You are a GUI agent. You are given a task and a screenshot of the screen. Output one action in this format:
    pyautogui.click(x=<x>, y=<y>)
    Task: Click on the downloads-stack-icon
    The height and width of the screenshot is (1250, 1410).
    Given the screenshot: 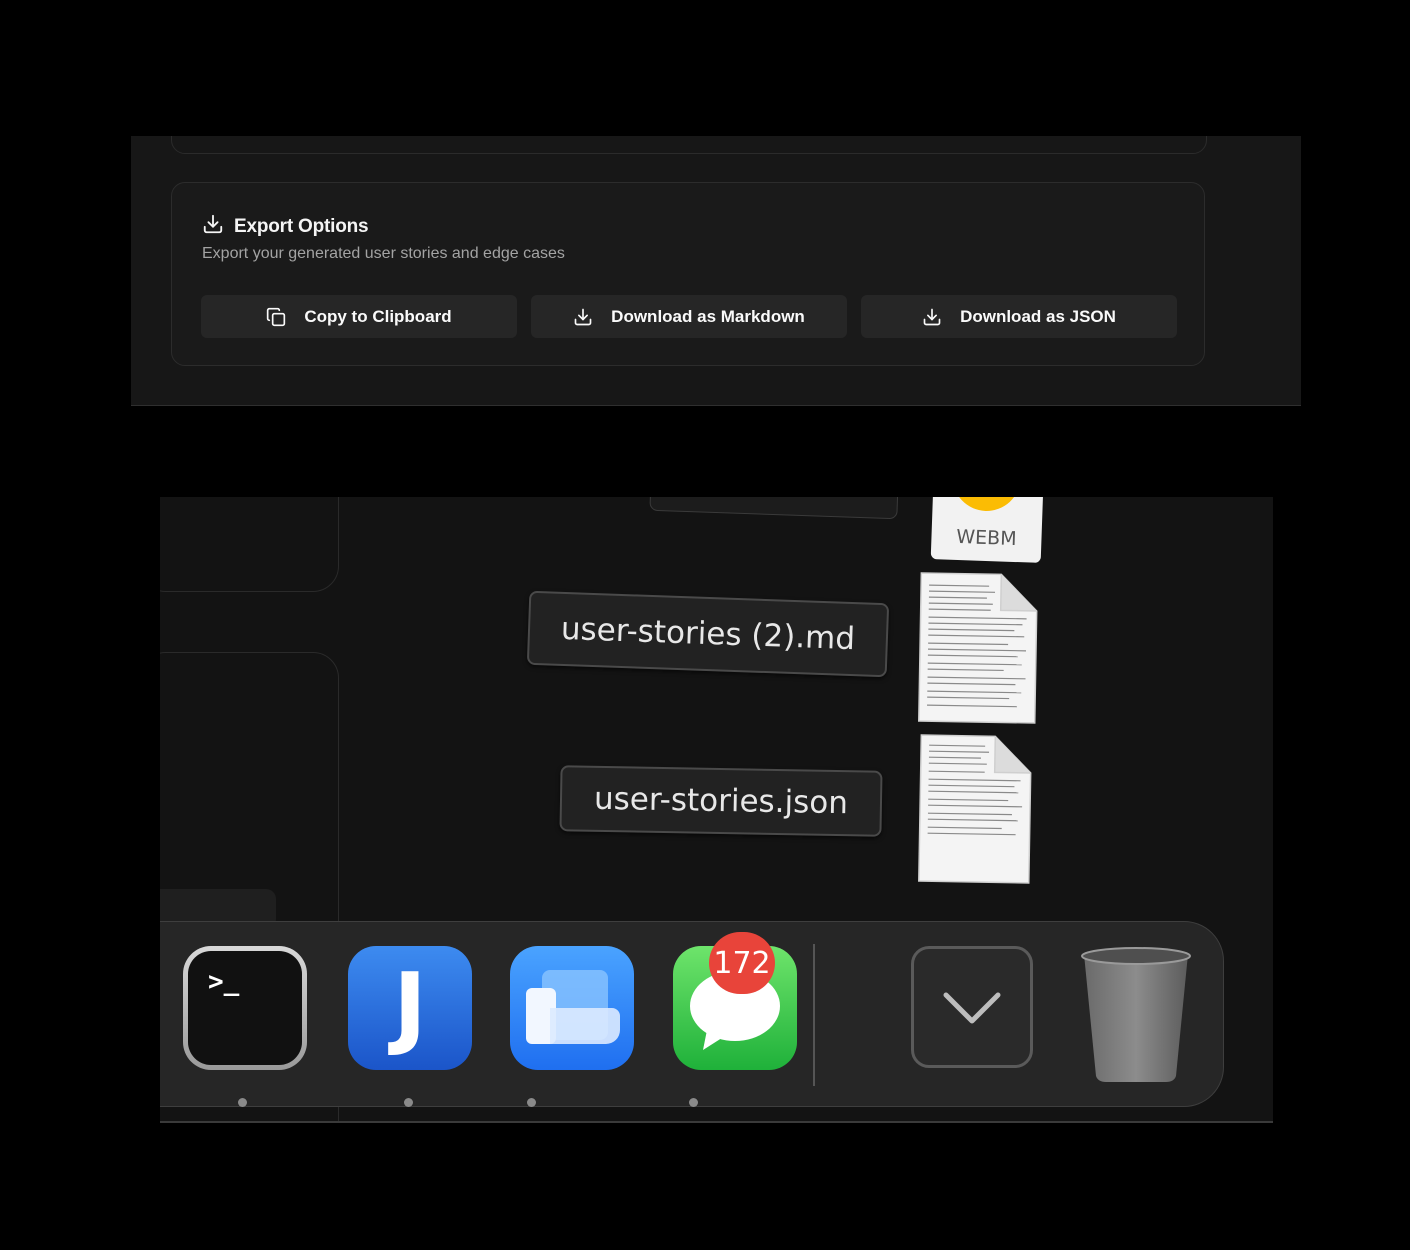 What is the action you would take?
    pyautogui.click(x=972, y=1007)
    